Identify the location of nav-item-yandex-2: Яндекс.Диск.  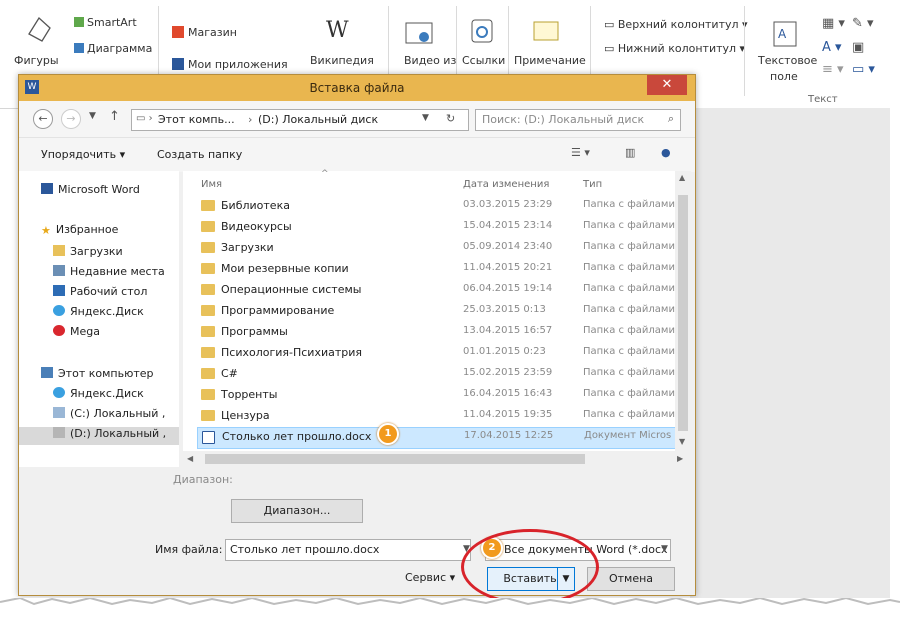
(98, 396).